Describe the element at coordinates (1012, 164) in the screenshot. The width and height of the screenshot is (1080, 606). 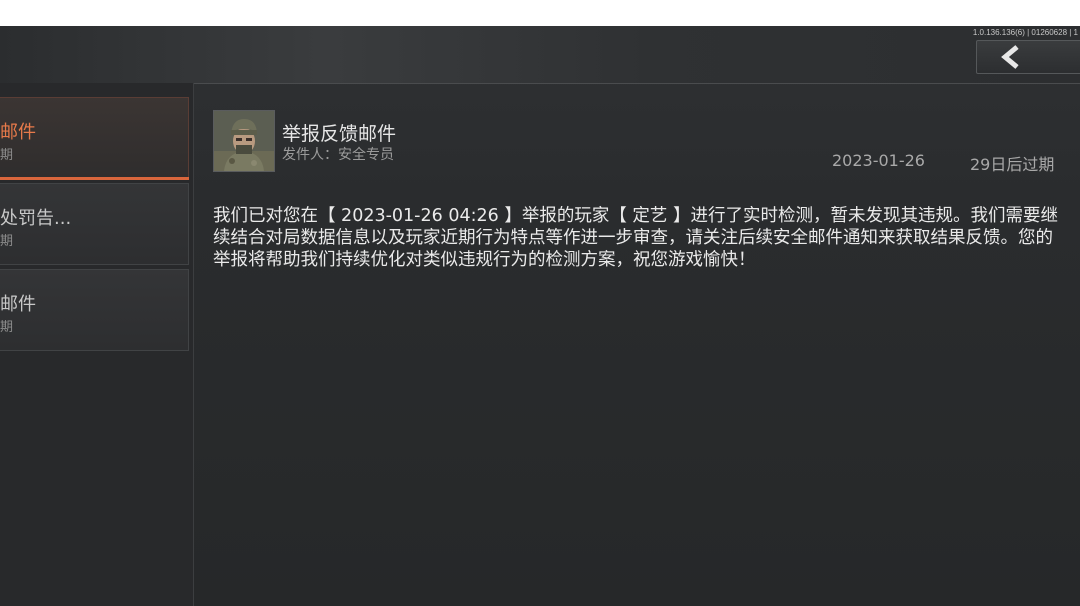
I see `mail-expiry: 29日后过期` at that location.